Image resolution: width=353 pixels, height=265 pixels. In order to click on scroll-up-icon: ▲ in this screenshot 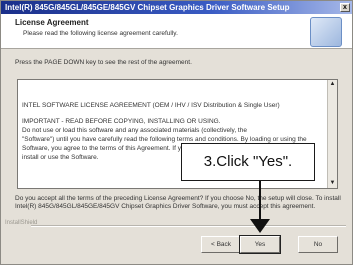, I will do `click(332, 84)`.